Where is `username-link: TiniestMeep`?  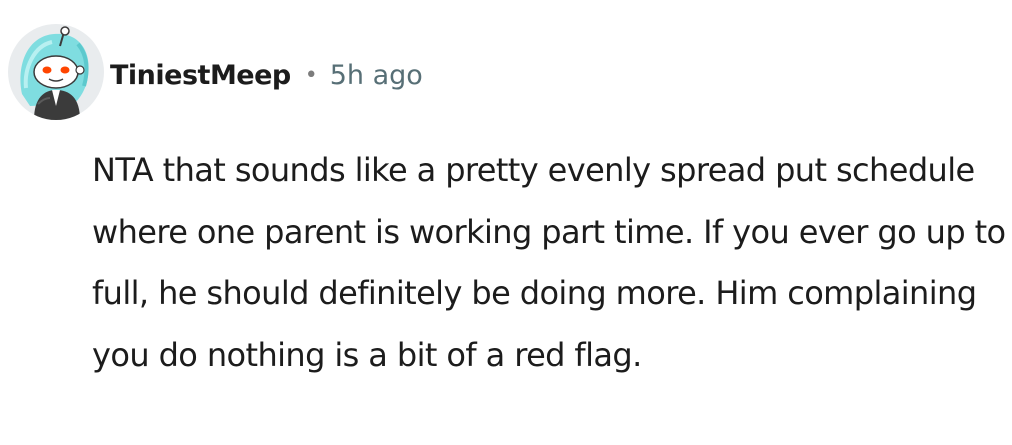 username-link: TiniestMeep is located at coordinates (200, 75).